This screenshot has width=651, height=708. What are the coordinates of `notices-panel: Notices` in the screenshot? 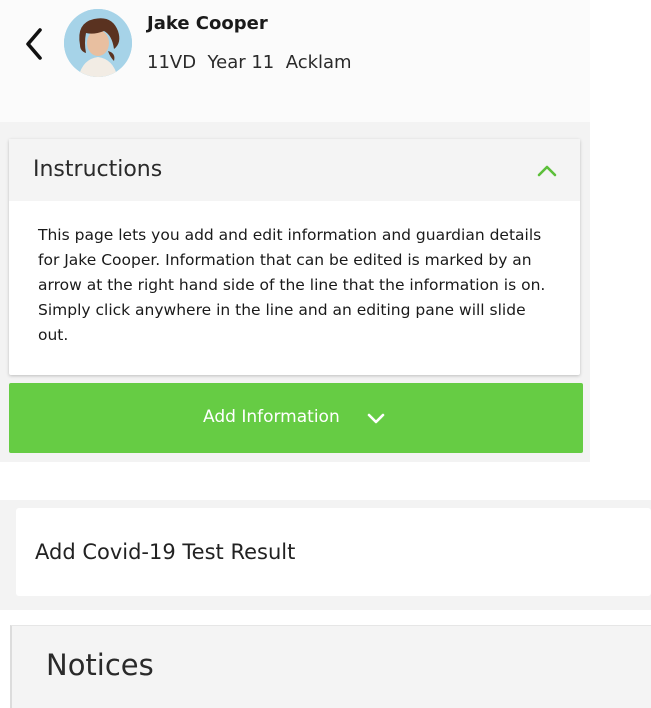 It's located at (330, 666).